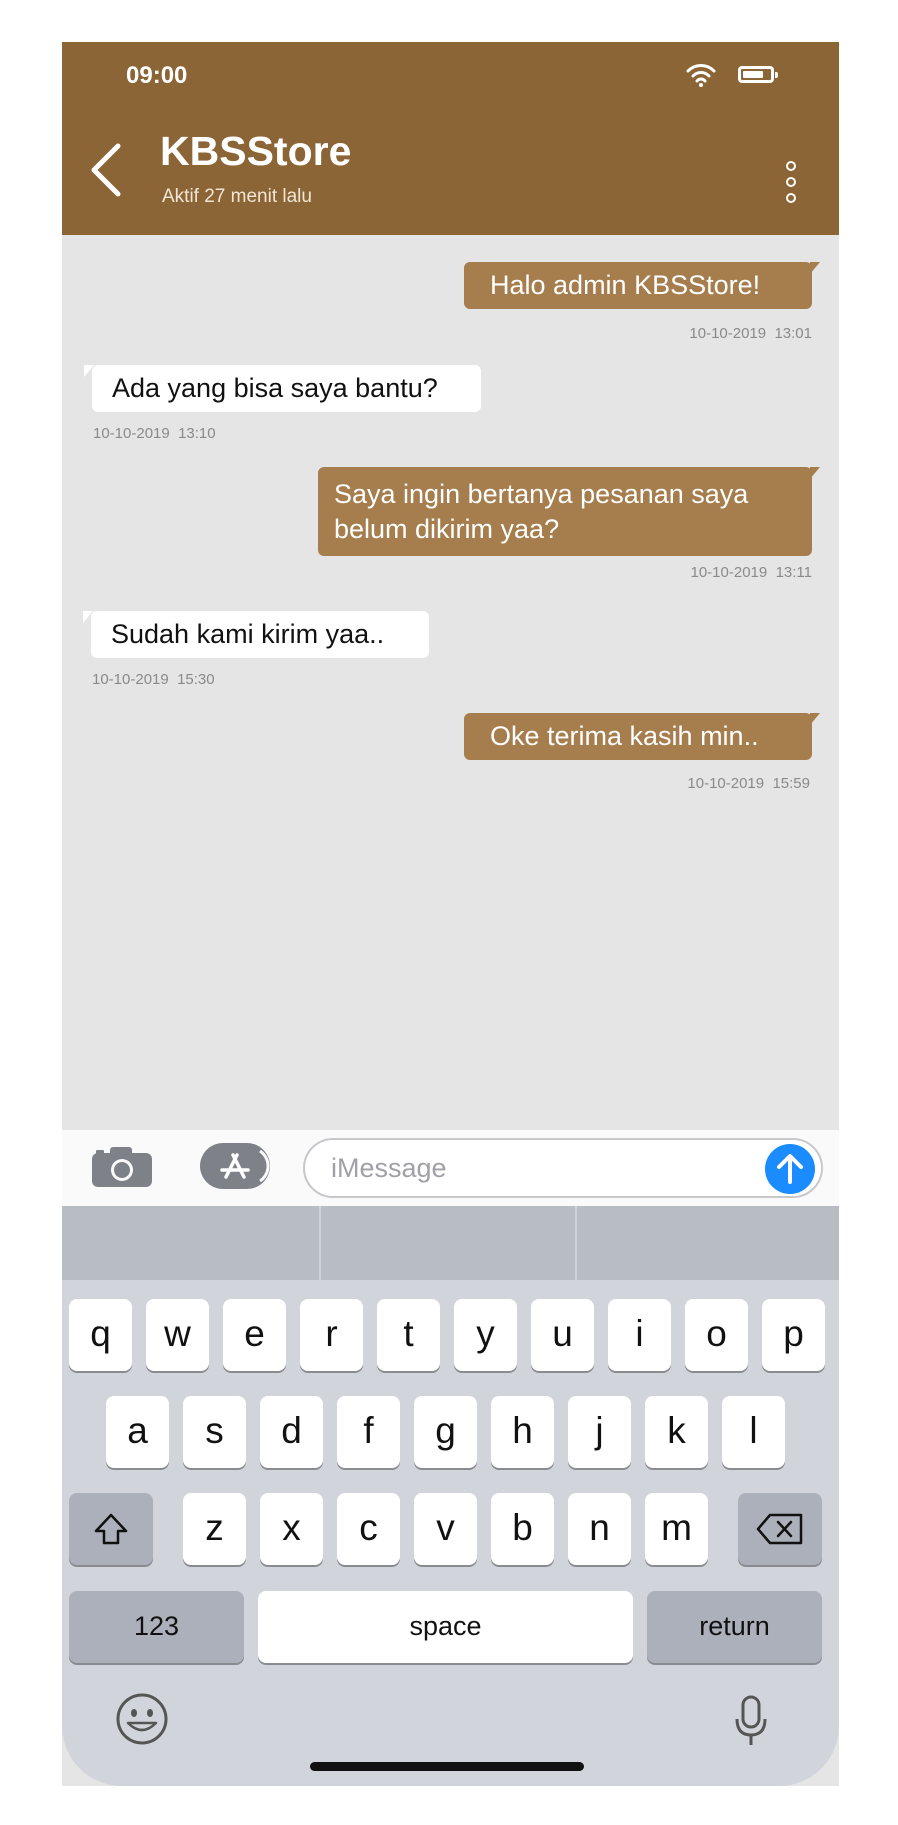 The height and width of the screenshot is (1825, 898). I want to click on input-placeholder: iMessage, so click(389, 1168).